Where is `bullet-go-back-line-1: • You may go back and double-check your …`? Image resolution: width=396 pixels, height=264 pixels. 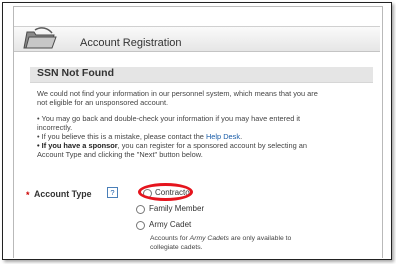 bullet-go-back-line-1: • You may go back and double-check your … is located at coordinates (169, 118).